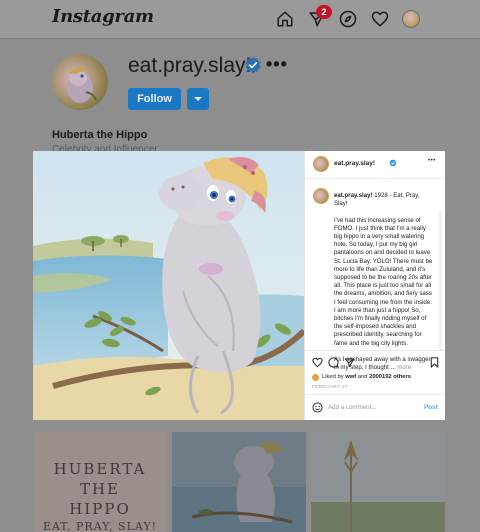 The height and width of the screenshot is (532, 480). I want to click on liked-by-avatar, so click(315, 377).